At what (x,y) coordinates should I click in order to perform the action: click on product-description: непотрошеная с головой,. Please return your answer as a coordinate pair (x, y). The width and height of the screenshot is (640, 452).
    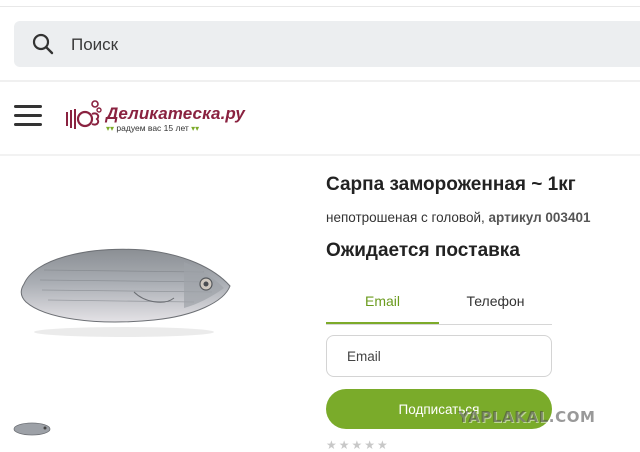
    Looking at the image, I should click on (405, 217).